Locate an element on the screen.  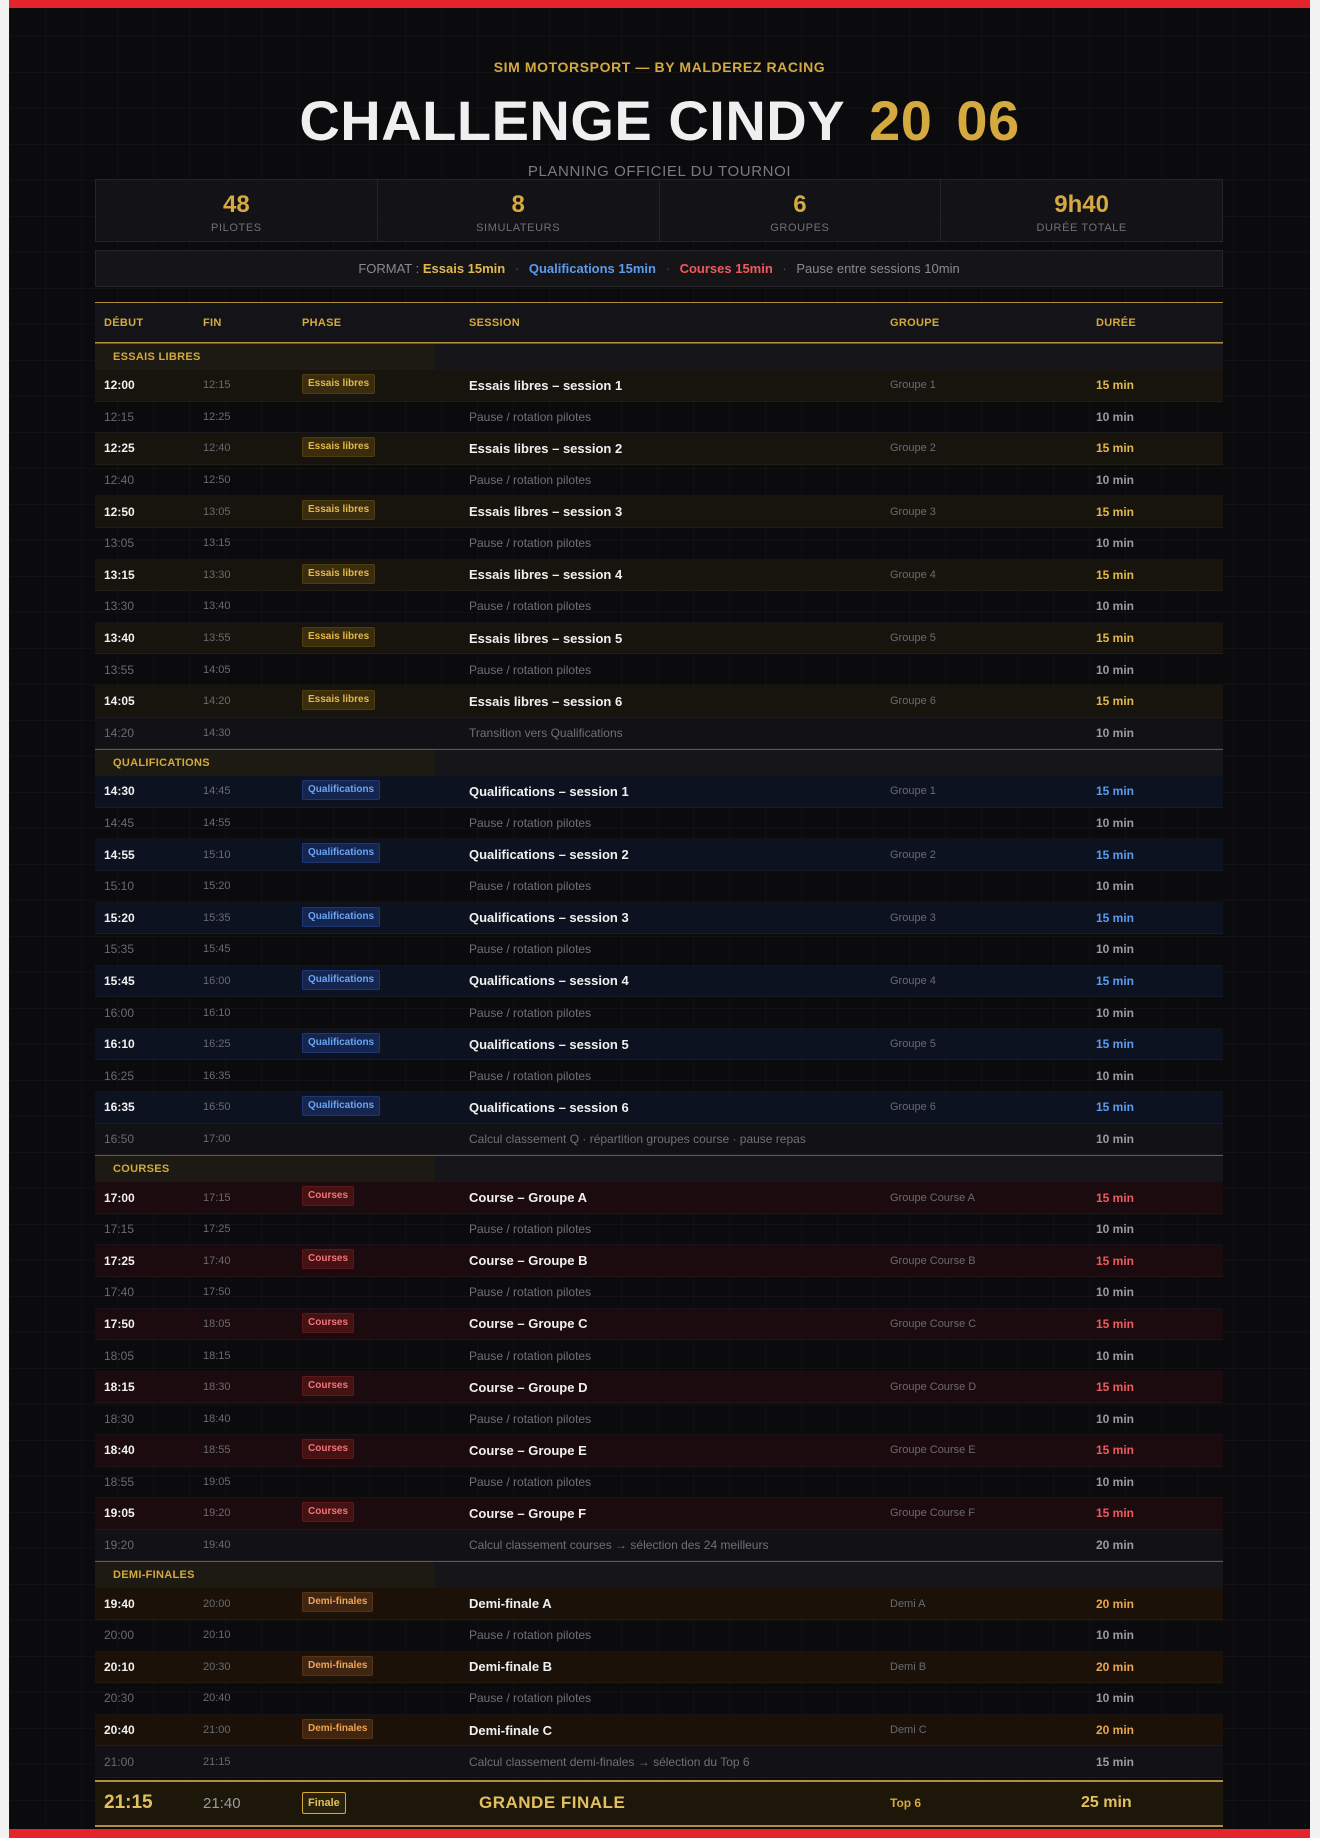
session-name: Qualifications – session 1 is located at coordinates (549, 791).